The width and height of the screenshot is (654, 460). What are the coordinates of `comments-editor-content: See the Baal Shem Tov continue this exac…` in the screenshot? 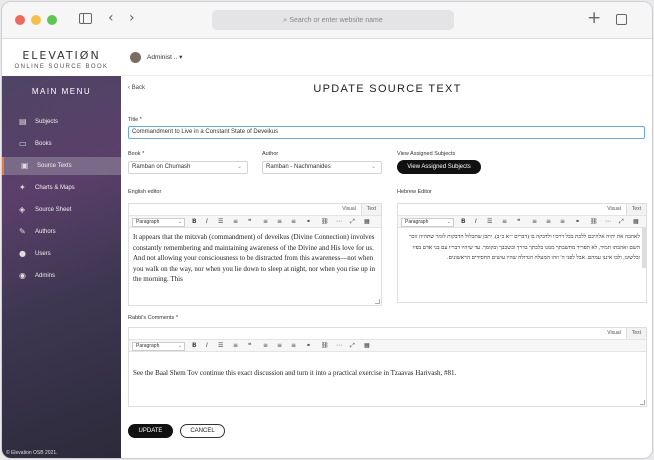 It's located at (386, 373).